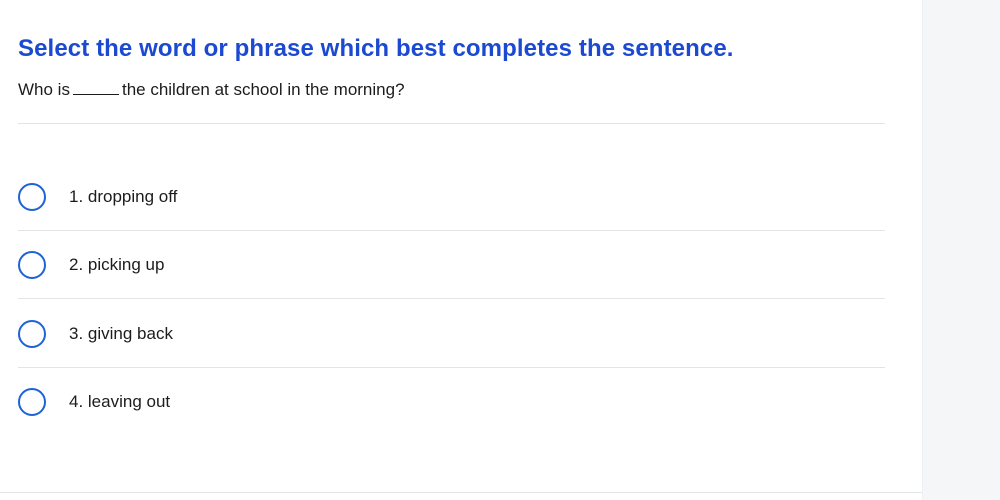 The width and height of the screenshot is (1000, 500). I want to click on answer-option-3: 3. giving back, so click(451, 341).